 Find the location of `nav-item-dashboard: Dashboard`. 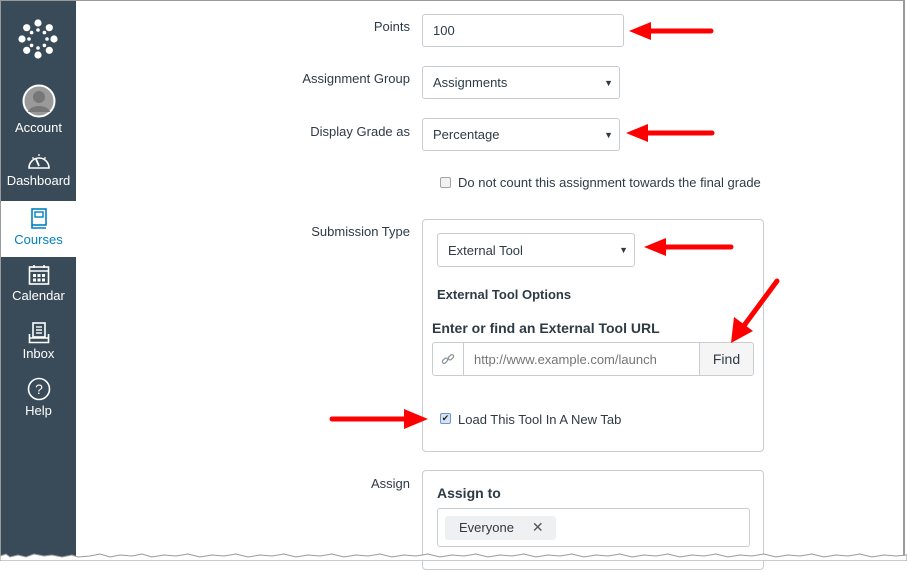

nav-item-dashboard: Dashboard is located at coordinates (38, 169).